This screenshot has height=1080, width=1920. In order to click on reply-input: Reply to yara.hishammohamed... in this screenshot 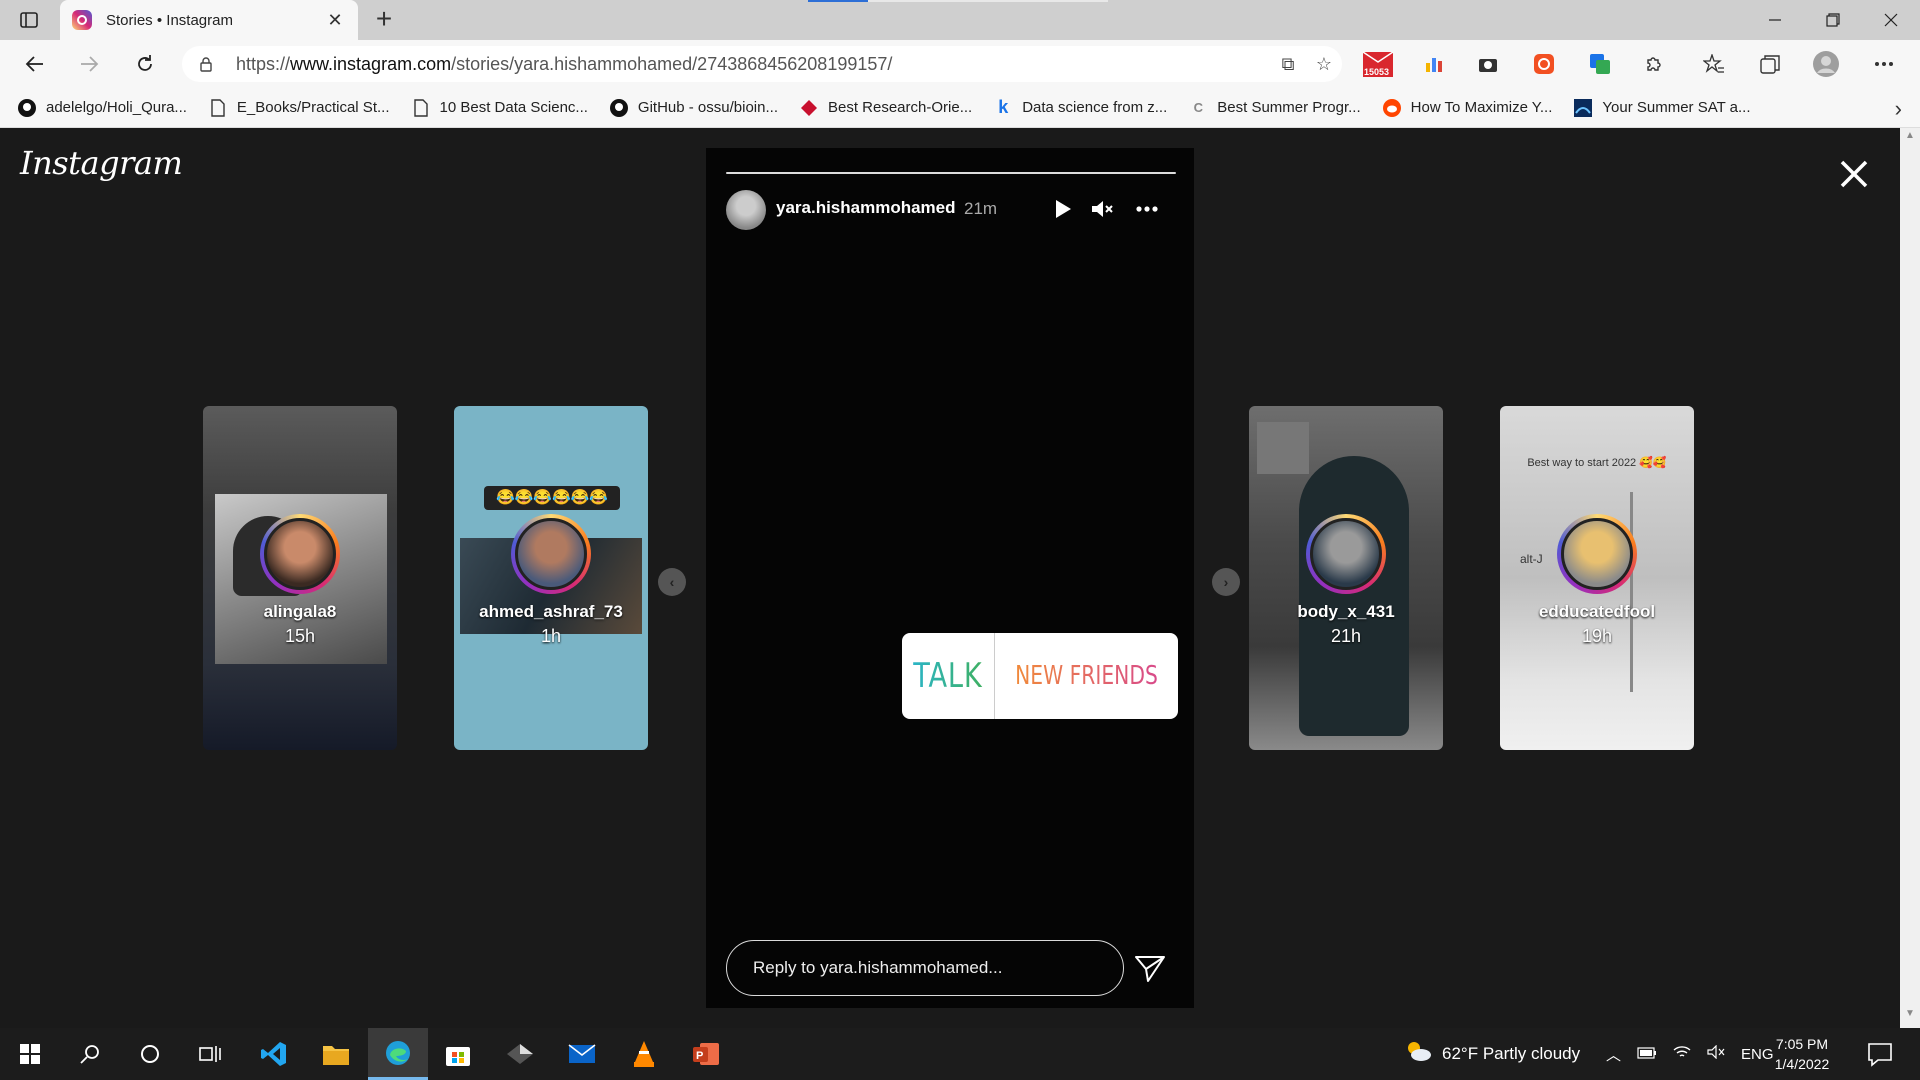, I will do `click(925, 968)`.